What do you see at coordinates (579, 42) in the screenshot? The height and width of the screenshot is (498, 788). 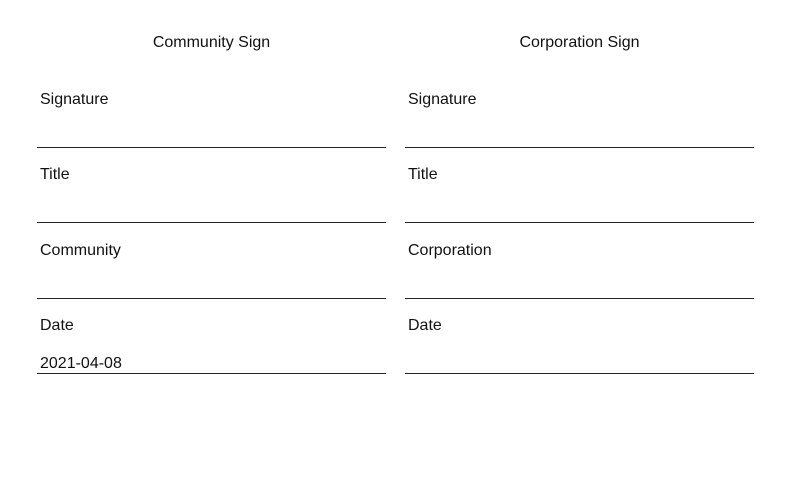 I see `corporation-sign-heading: Corporation Sign` at bounding box center [579, 42].